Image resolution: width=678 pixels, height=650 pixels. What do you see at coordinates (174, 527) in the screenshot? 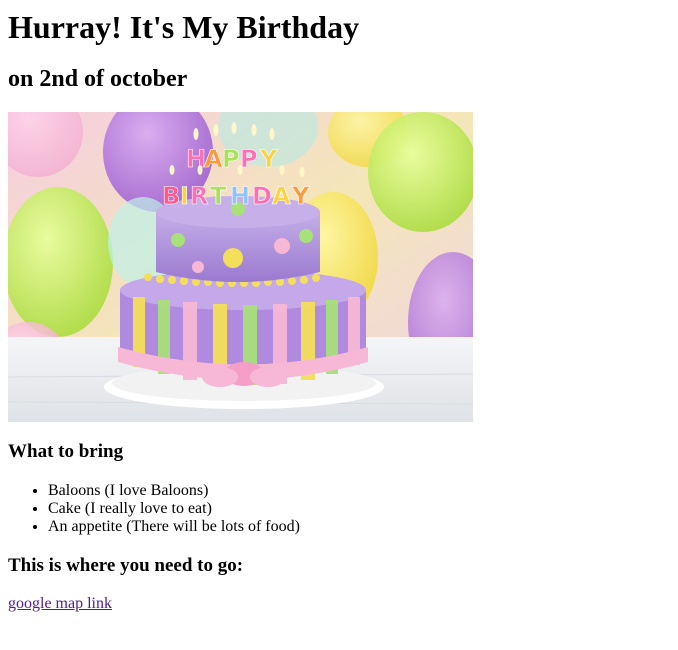
I see `list-item: An appetite (There will be lots of food)` at bounding box center [174, 527].